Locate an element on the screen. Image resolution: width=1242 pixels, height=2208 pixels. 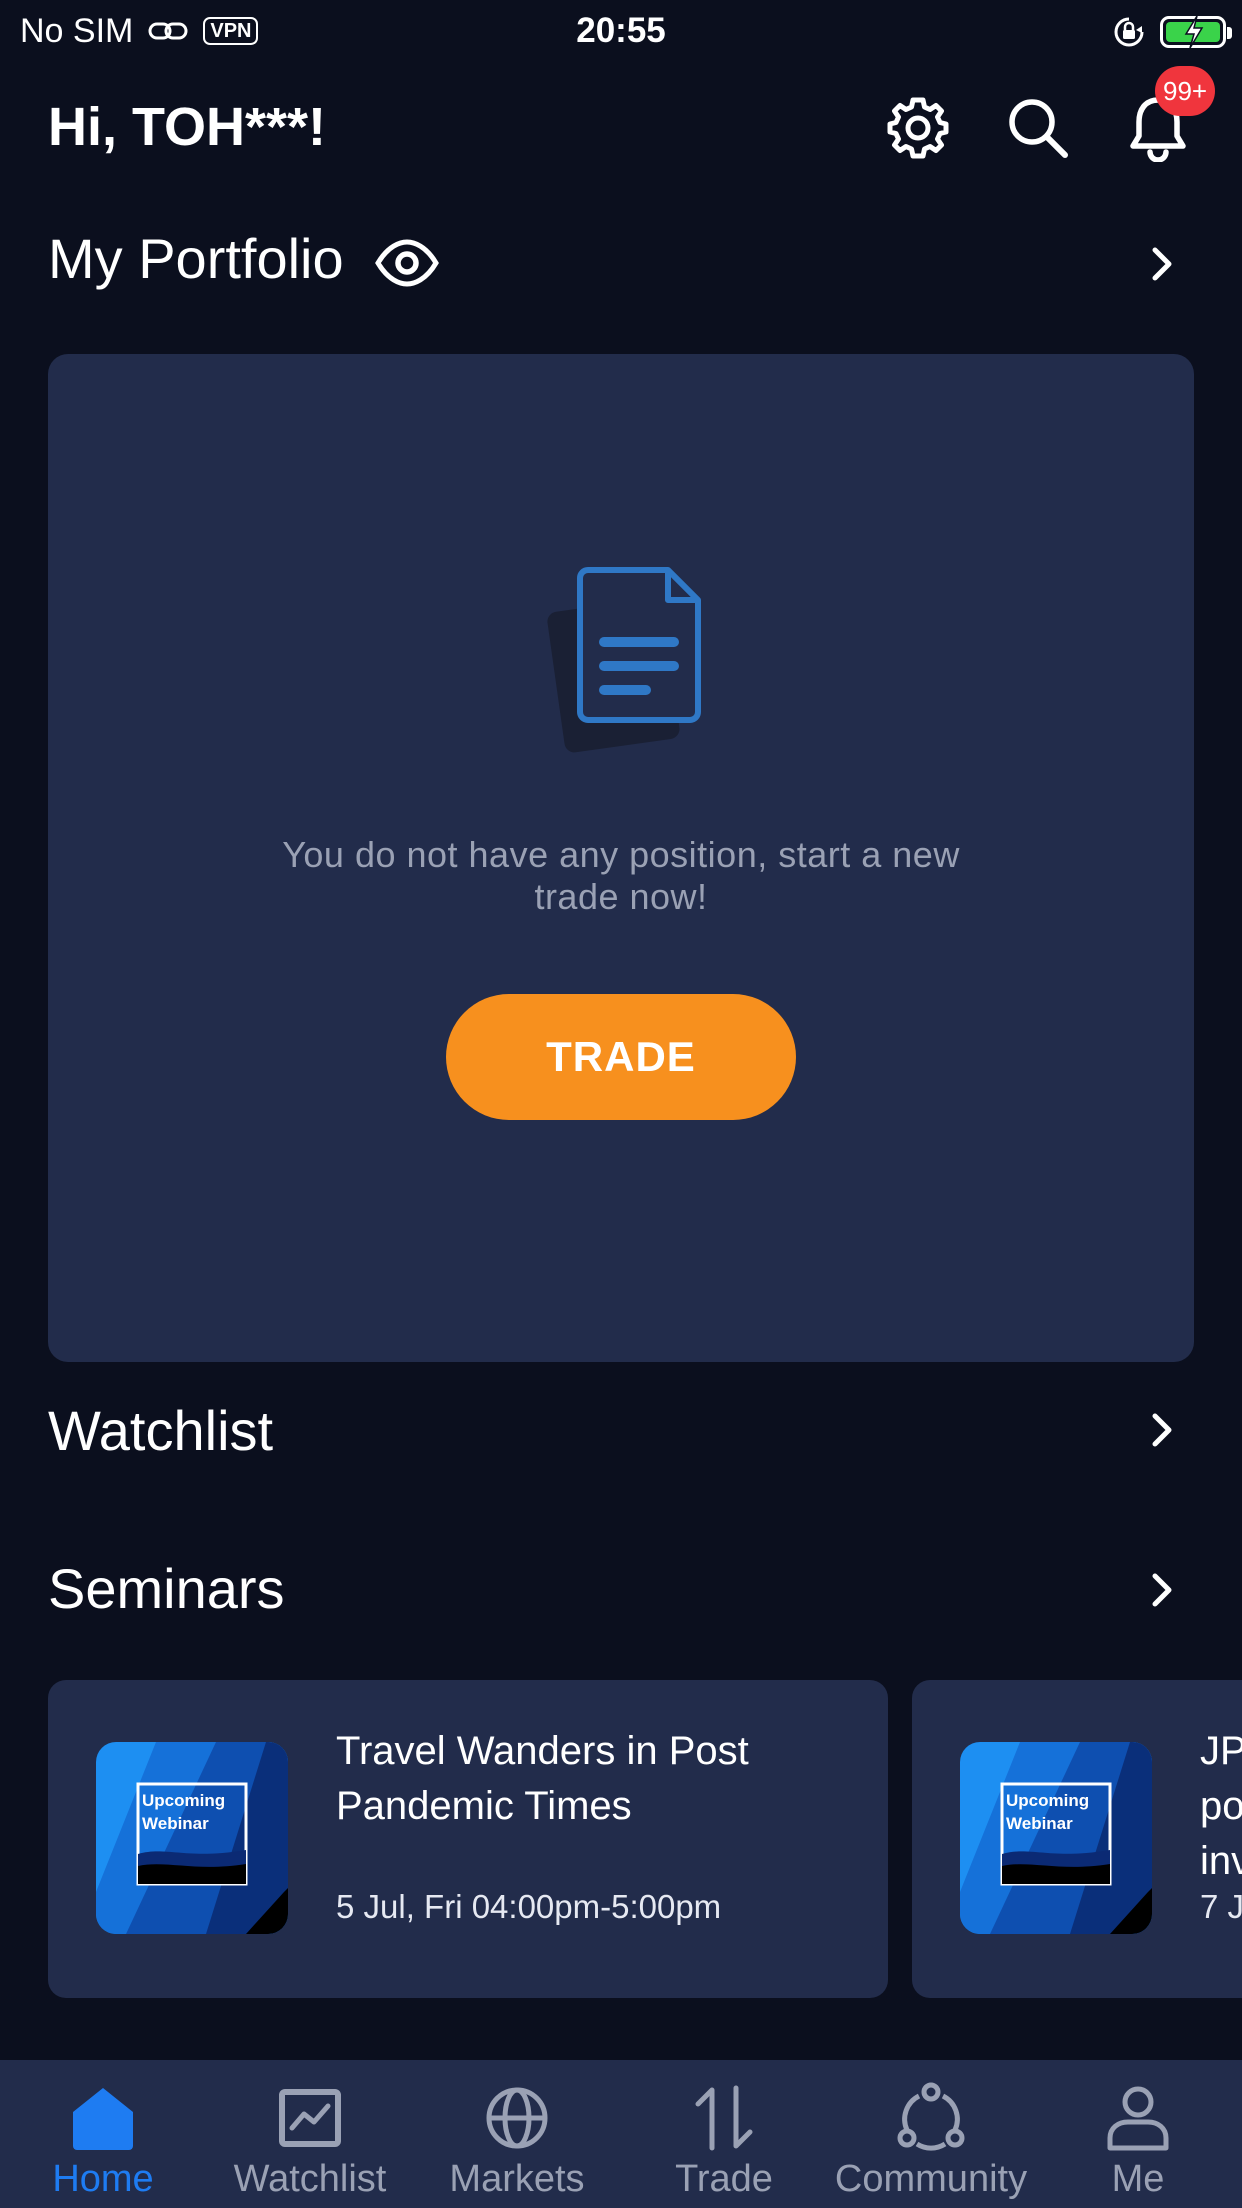
globe-icon is located at coordinates (517, 2118).